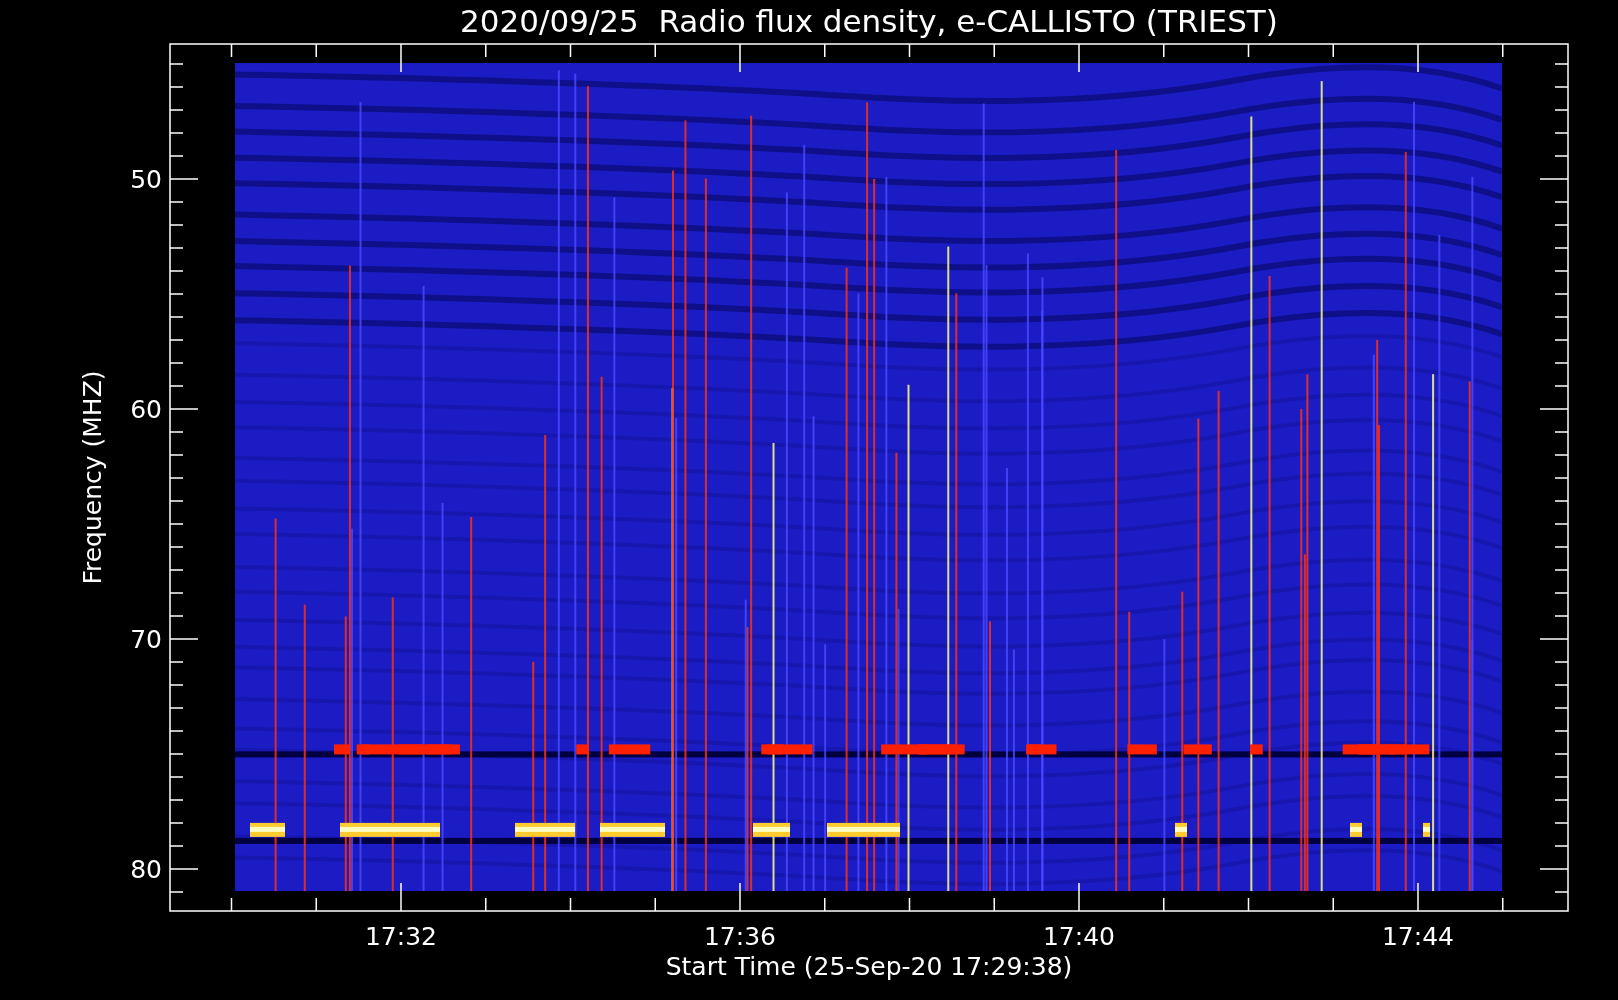 The width and height of the screenshot is (1618, 1000). Describe the element at coordinates (401, 936) in the screenshot. I see `x-tick-label: 17:32` at that location.